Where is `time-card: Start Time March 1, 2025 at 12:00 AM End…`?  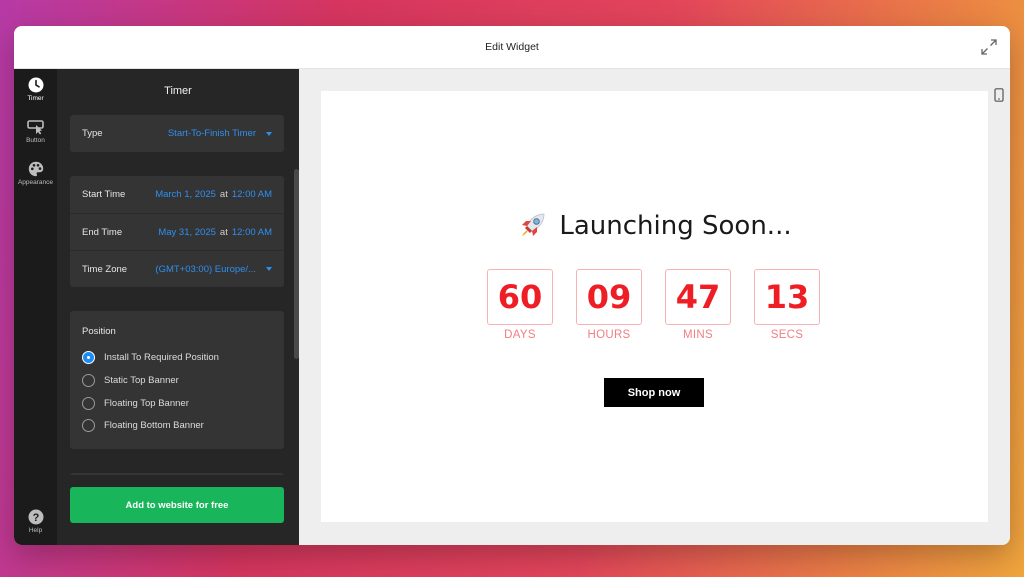 time-card: Start Time March 1, 2025 at 12:00 AM End… is located at coordinates (177, 231).